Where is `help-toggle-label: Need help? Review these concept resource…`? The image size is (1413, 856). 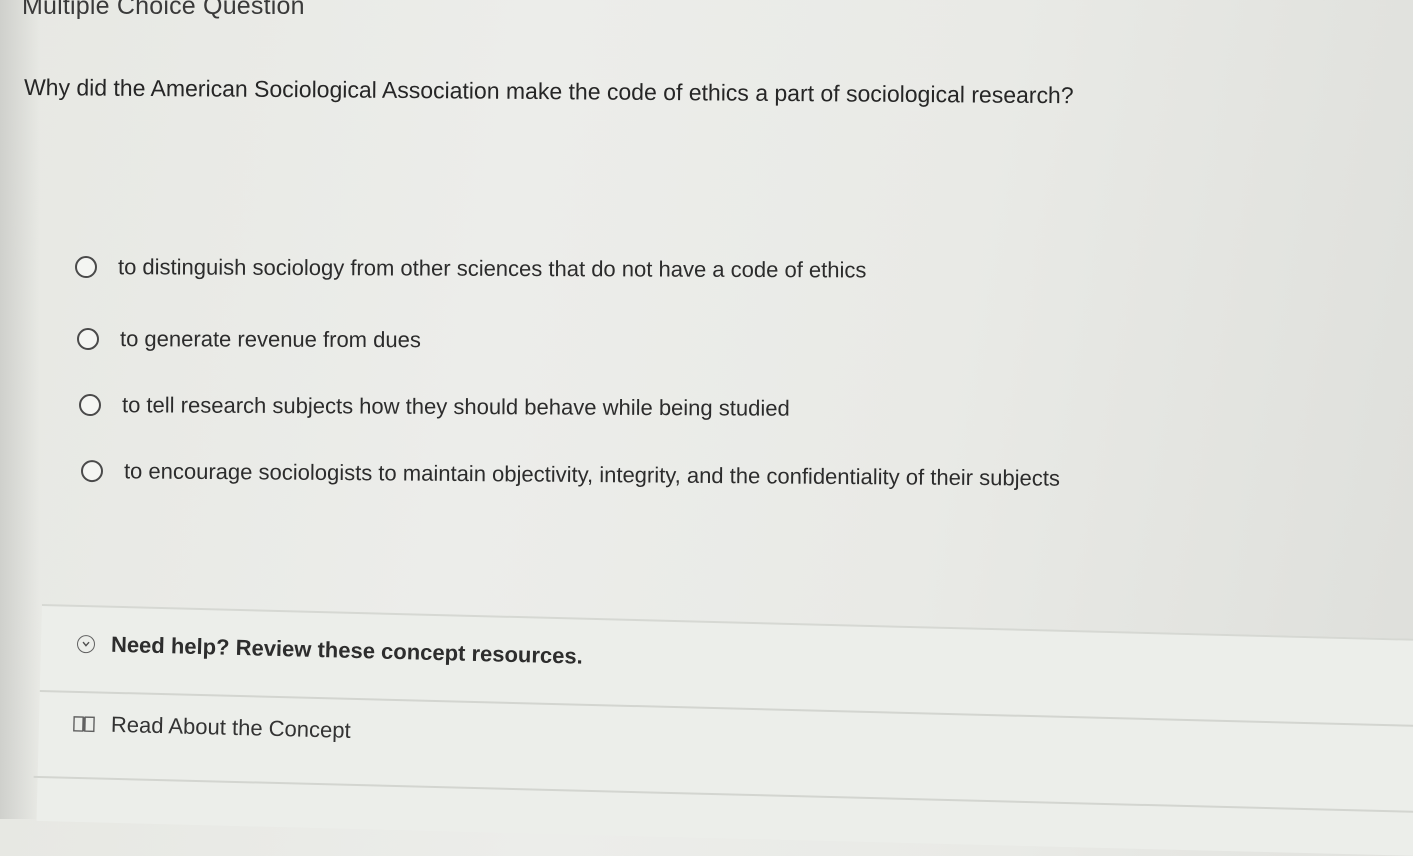 help-toggle-label: Need help? Review these concept resource… is located at coordinates (347, 651).